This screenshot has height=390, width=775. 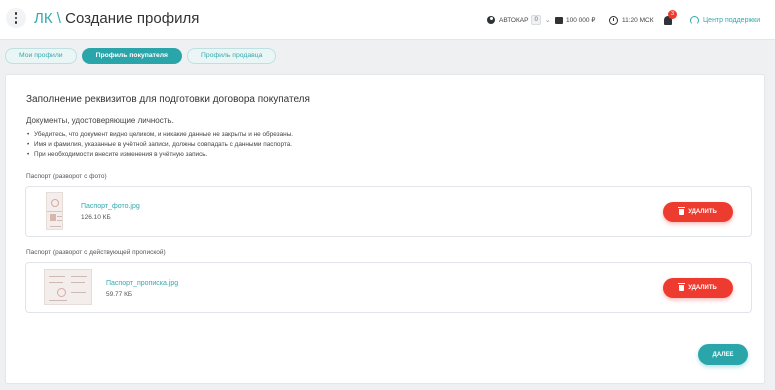 What do you see at coordinates (41, 56) in the screenshot?
I see `tab-my-profiles: Мои профили` at bounding box center [41, 56].